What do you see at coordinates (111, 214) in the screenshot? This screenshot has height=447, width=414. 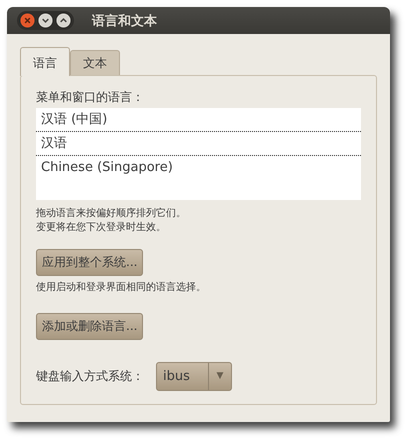 I see `hint-text: 拖动语言来按偏好顺序排列它们。` at bounding box center [111, 214].